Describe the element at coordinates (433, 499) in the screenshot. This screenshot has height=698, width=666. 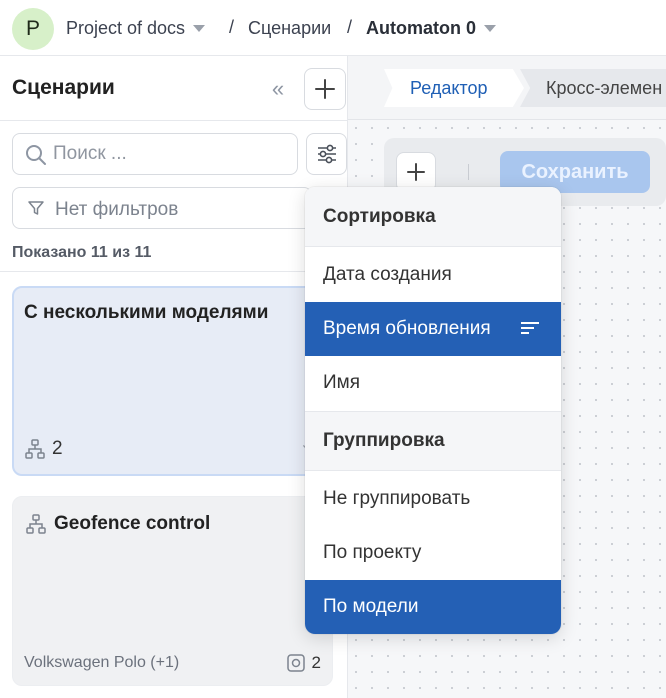
I see `group-none: Не группировать` at that location.